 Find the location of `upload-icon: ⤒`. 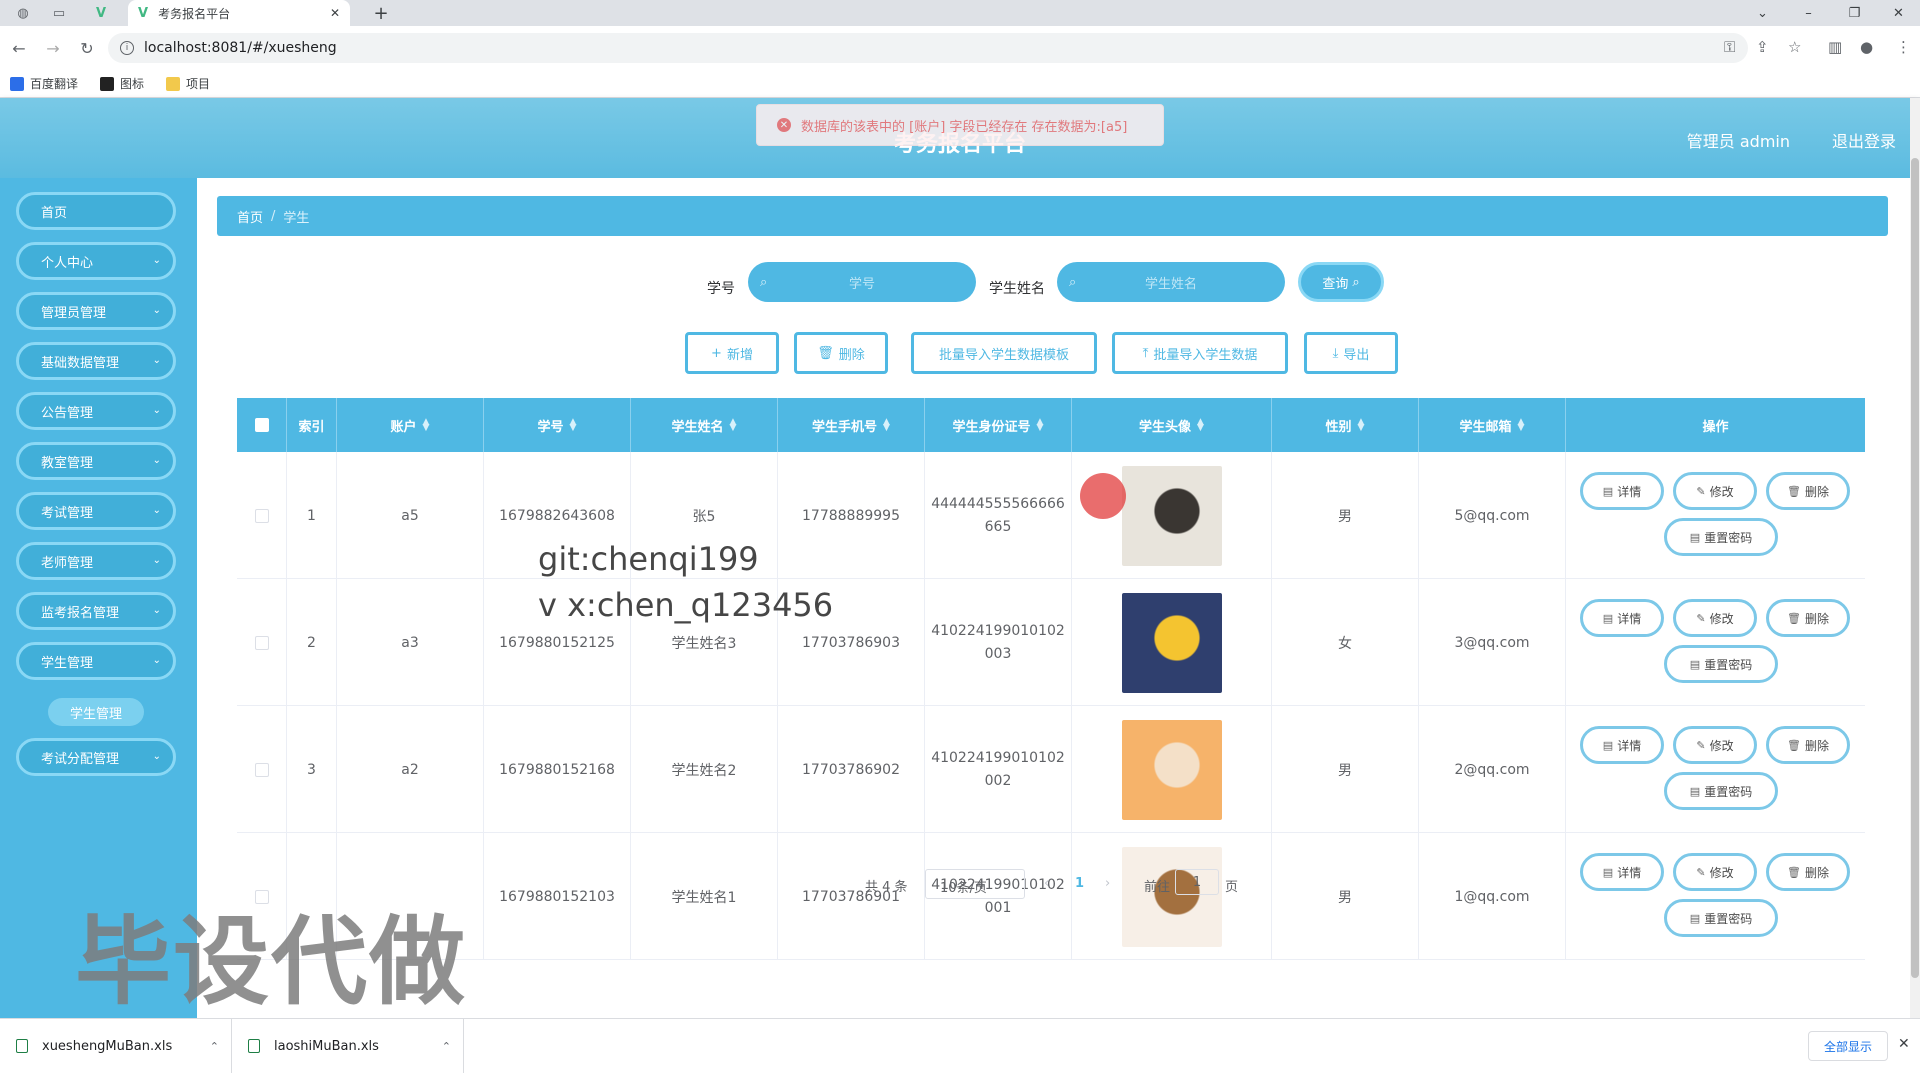

upload-icon: ⤒ is located at coordinates (1145, 353).